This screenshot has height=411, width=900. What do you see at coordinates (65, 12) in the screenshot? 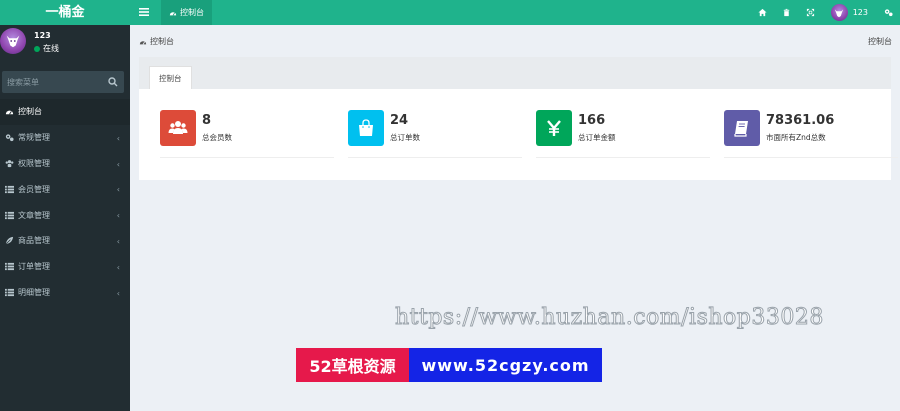
I see `app-logo: 一桶金` at bounding box center [65, 12].